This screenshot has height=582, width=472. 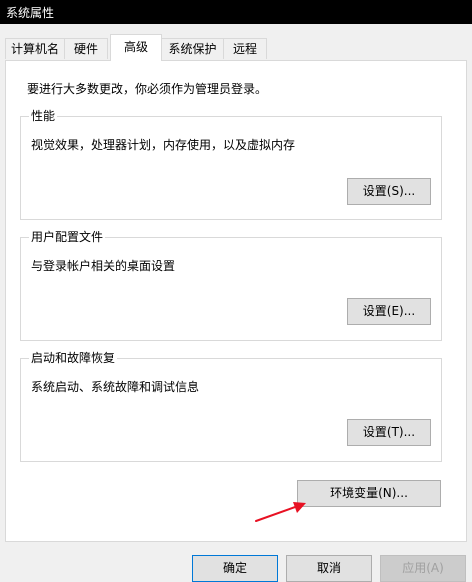 What do you see at coordinates (67, 237) in the screenshot?
I see `user-profiles-group-title: 用户配置文件` at bounding box center [67, 237].